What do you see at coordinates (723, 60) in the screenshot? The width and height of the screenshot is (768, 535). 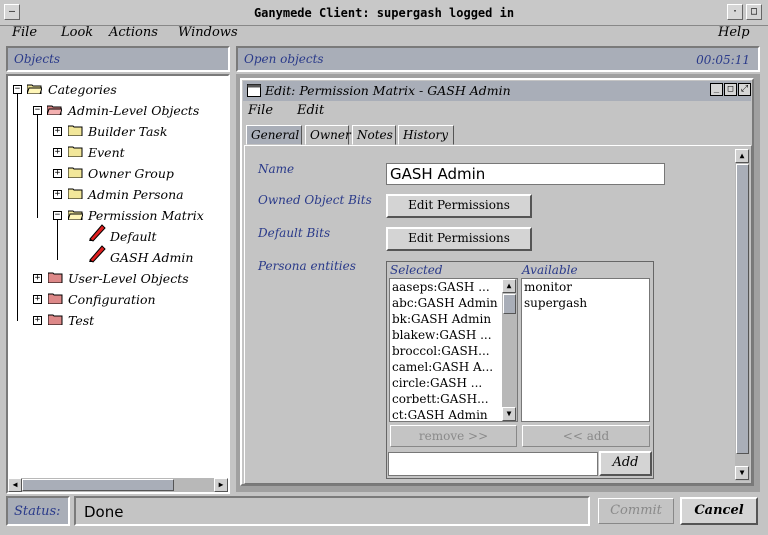 I see `session-clock: 00:05:11` at bounding box center [723, 60].